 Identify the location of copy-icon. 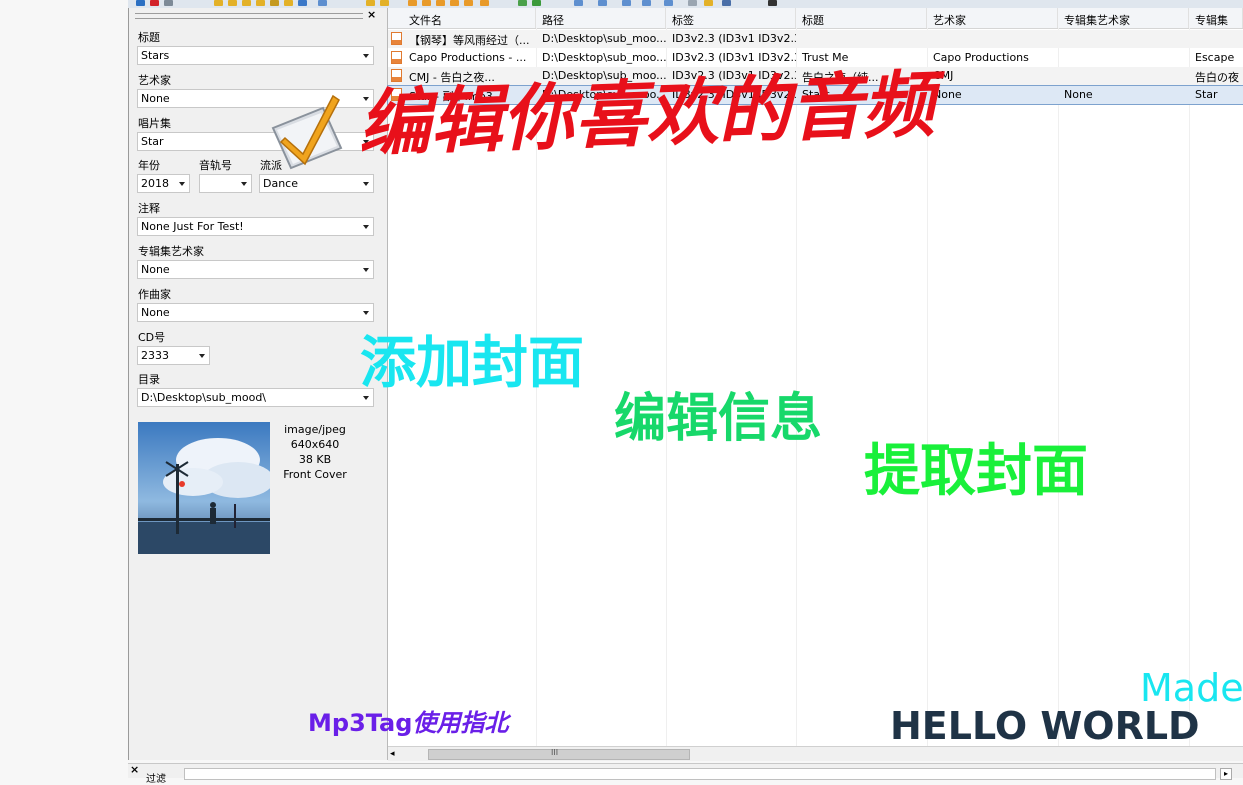
(322, 3).